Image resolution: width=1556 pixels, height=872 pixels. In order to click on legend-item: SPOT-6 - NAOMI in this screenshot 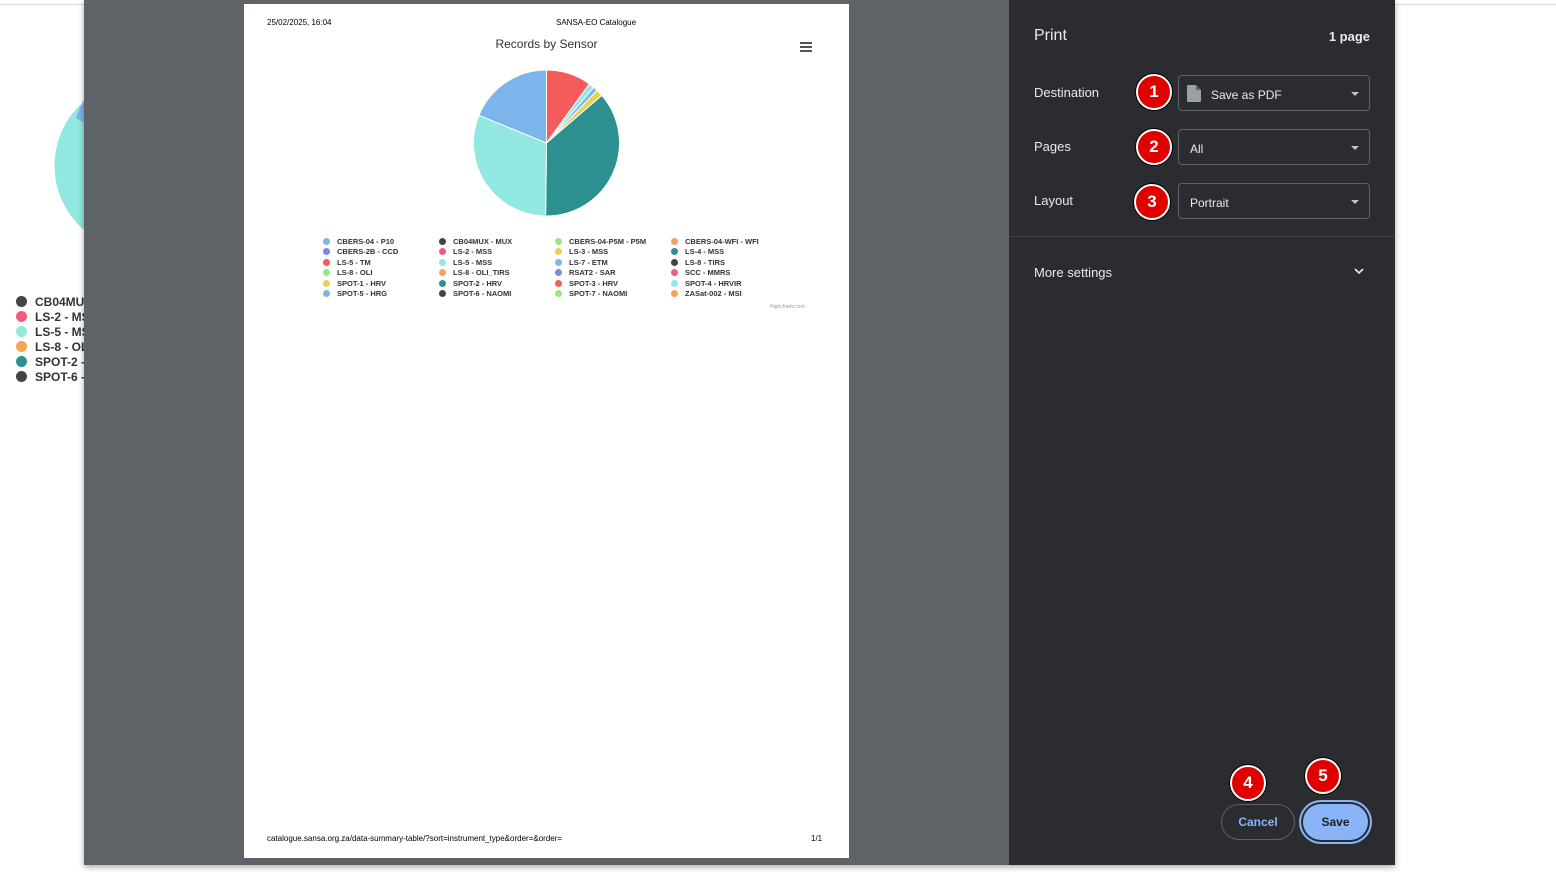, I will do `click(497, 294)`.